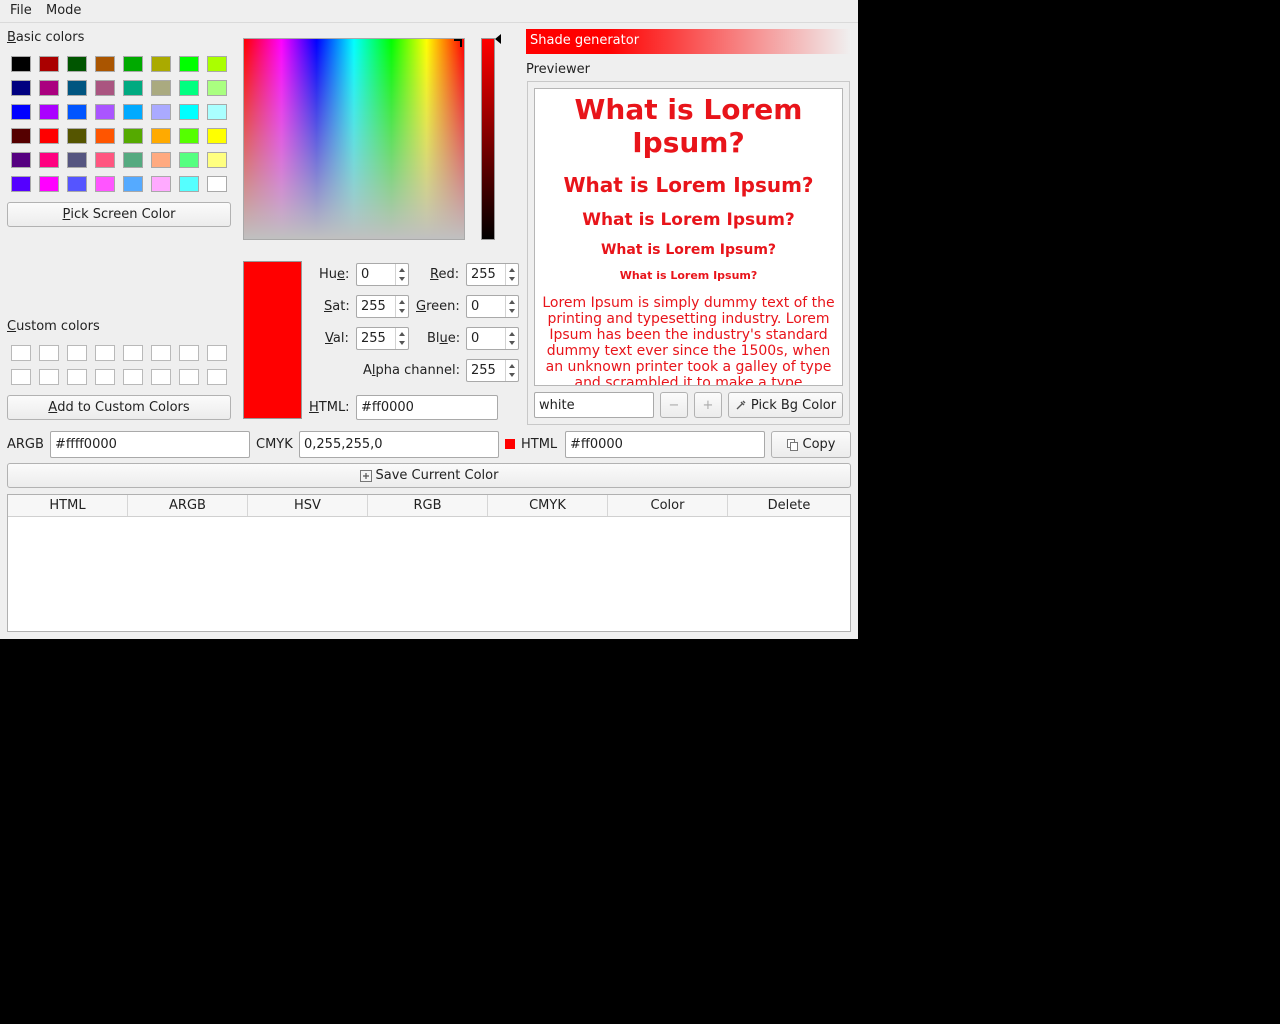  What do you see at coordinates (382, 306) in the screenshot?
I see `sat-spinbox: 255` at bounding box center [382, 306].